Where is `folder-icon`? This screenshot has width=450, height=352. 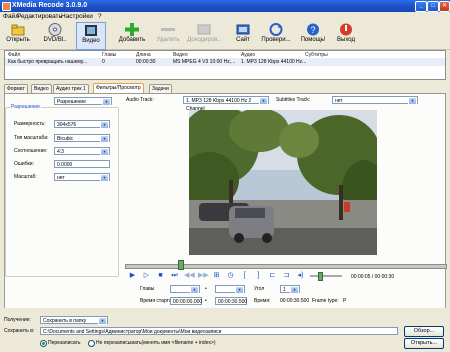
folder-icon is located at coordinates (18, 29).